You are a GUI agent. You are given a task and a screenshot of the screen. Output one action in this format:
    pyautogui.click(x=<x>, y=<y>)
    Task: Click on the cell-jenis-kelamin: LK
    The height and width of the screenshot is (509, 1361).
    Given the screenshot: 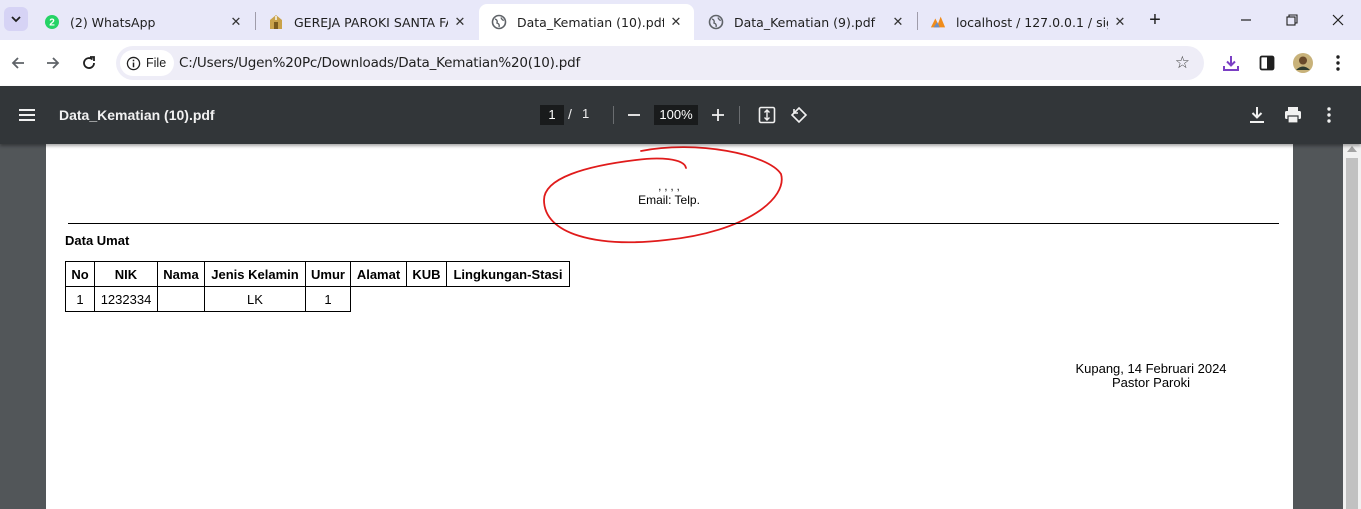 What is the action you would take?
    pyautogui.click(x=255, y=299)
    